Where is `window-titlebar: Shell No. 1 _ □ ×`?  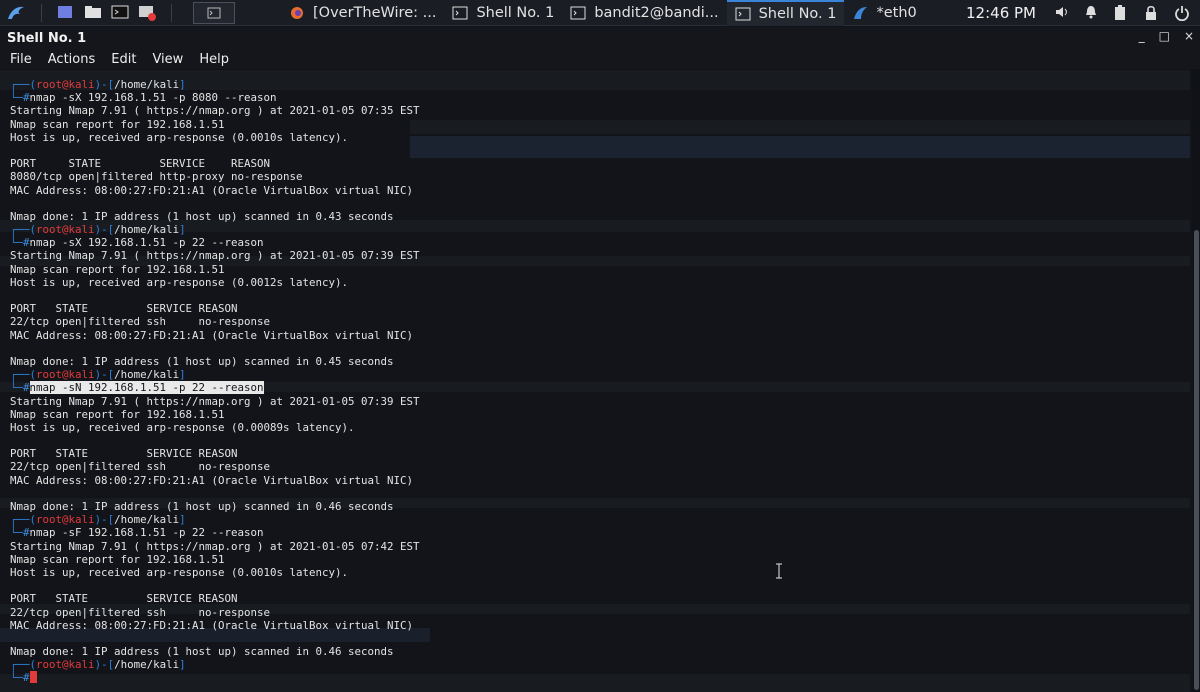 window-titlebar: Shell No. 1 _ □ × is located at coordinates (600, 38).